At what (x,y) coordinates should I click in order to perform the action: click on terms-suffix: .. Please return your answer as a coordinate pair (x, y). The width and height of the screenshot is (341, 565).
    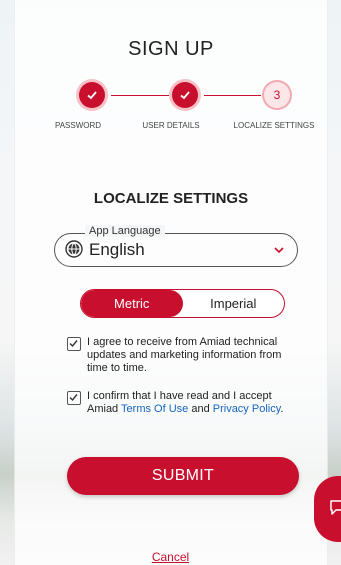
    Looking at the image, I should click on (282, 409).